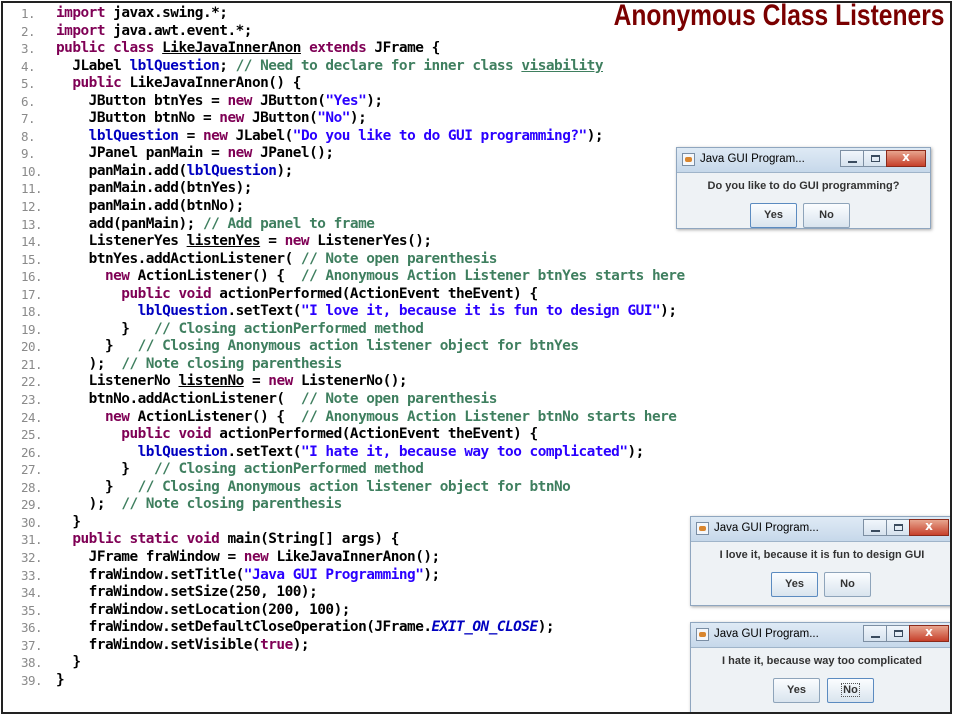  Describe the element at coordinates (32, 628) in the screenshot. I see `line-number: 36.` at that location.